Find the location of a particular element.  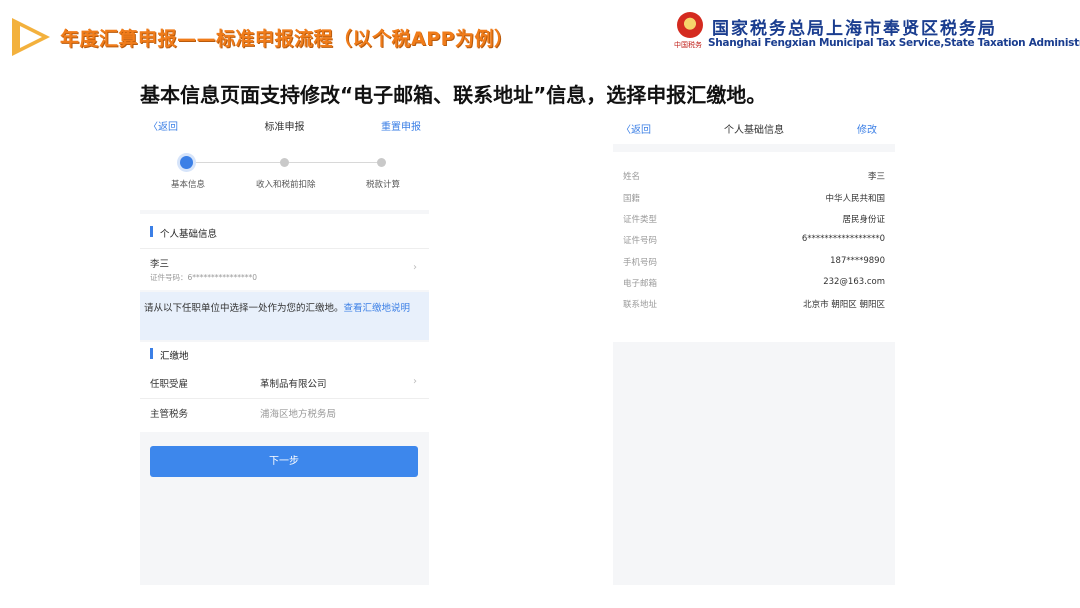

reset-declaration-button: 重置申报 is located at coordinates (401, 125).